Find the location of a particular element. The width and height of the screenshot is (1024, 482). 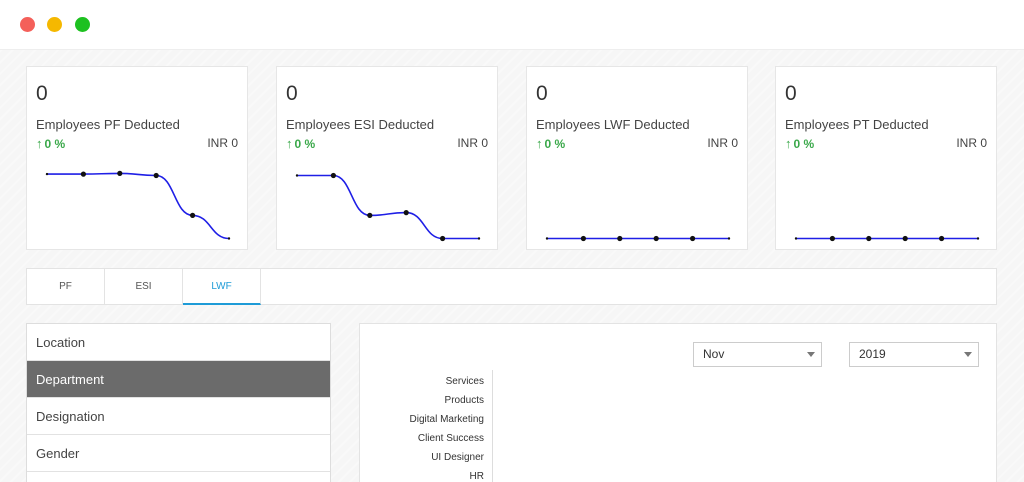

pf-trend-value: 0 % is located at coordinates (55, 144).